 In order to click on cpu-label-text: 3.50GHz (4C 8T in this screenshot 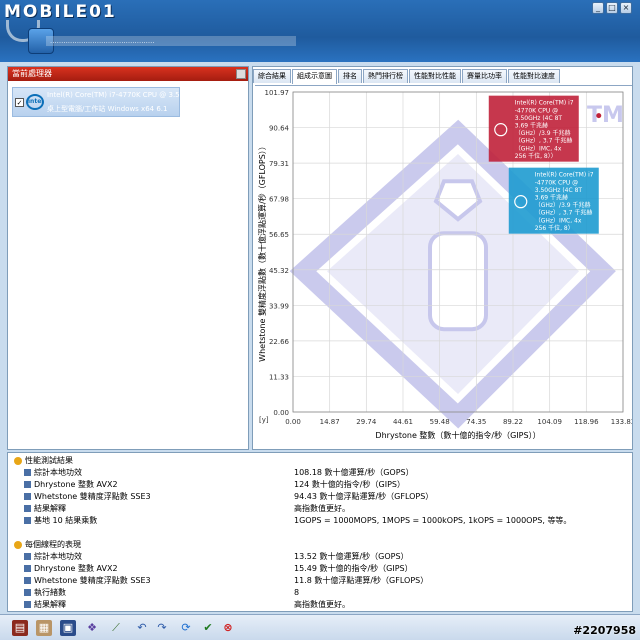, I will do `click(539, 118)`.